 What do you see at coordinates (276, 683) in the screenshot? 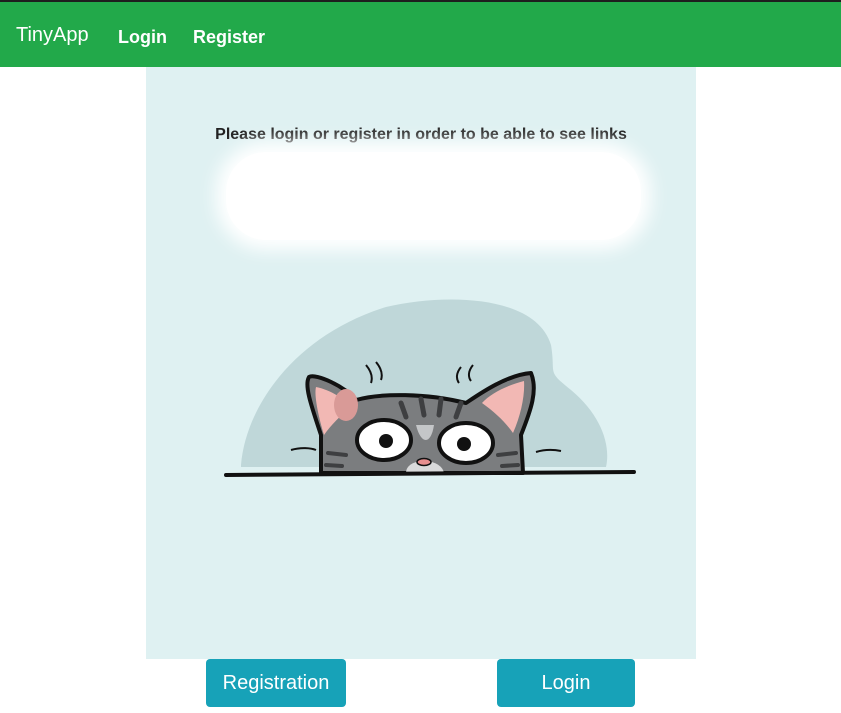
I see `registration-button: Registration` at bounding box center [276, 683].